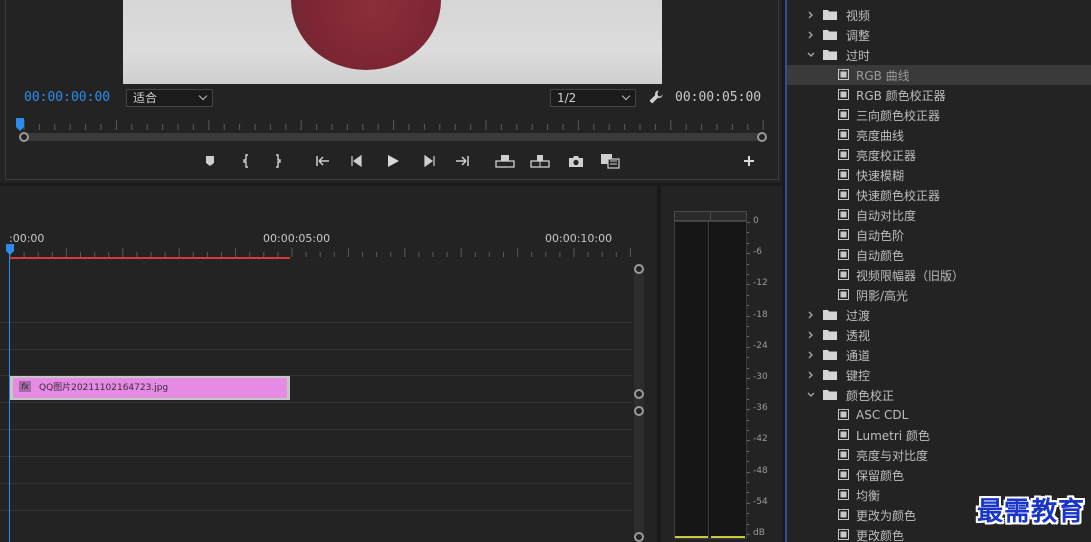 The image size is (1091, 542). I want to click on effects-item: 自动颜色, so click(939, 255).